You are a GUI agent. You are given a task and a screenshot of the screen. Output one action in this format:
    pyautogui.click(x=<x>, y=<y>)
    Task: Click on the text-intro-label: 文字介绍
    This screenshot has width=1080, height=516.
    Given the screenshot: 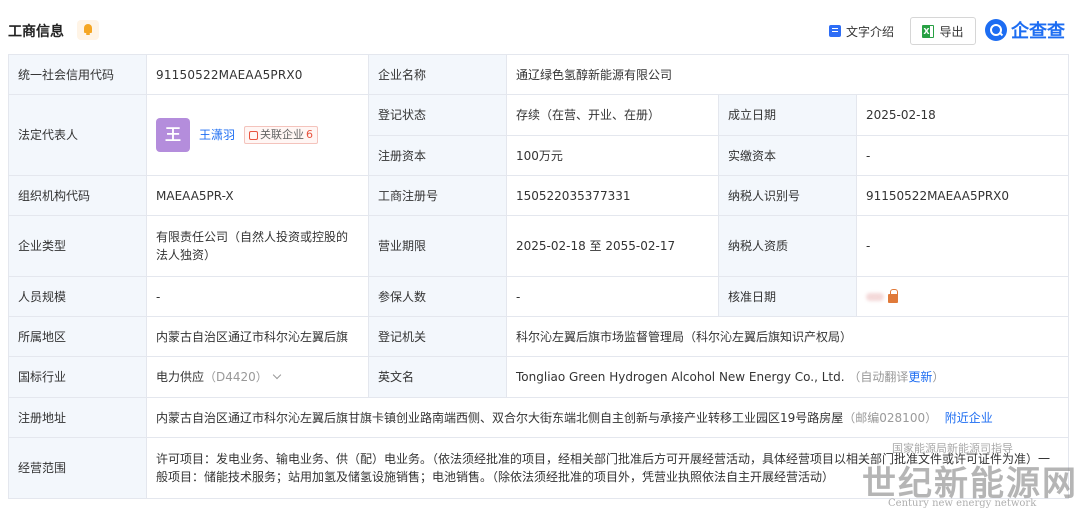 What is the action you would take?
    pyautogui.click(x=870, y=31)
    